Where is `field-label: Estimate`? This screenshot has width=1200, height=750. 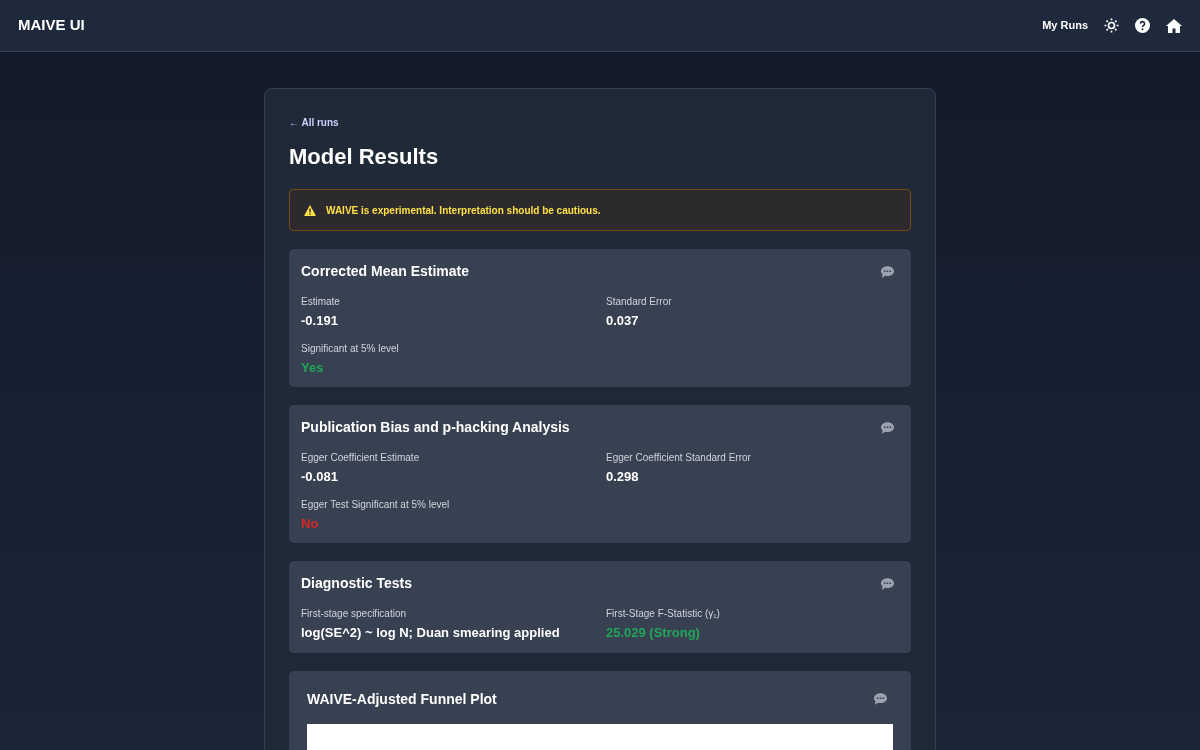
field-label: Estimate is located at coordinates (321, 302).